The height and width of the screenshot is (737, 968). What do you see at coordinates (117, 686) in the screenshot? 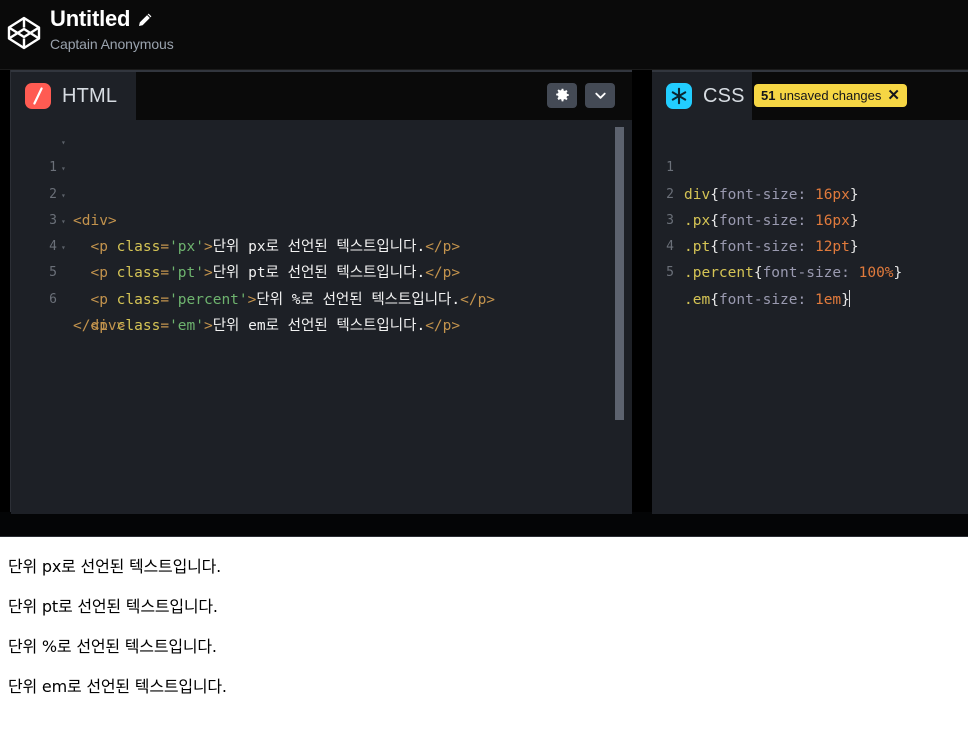
I see `preview-line-em: 단위 em로 선언된 텍스트입니다.` at bounding box center [117, 686].